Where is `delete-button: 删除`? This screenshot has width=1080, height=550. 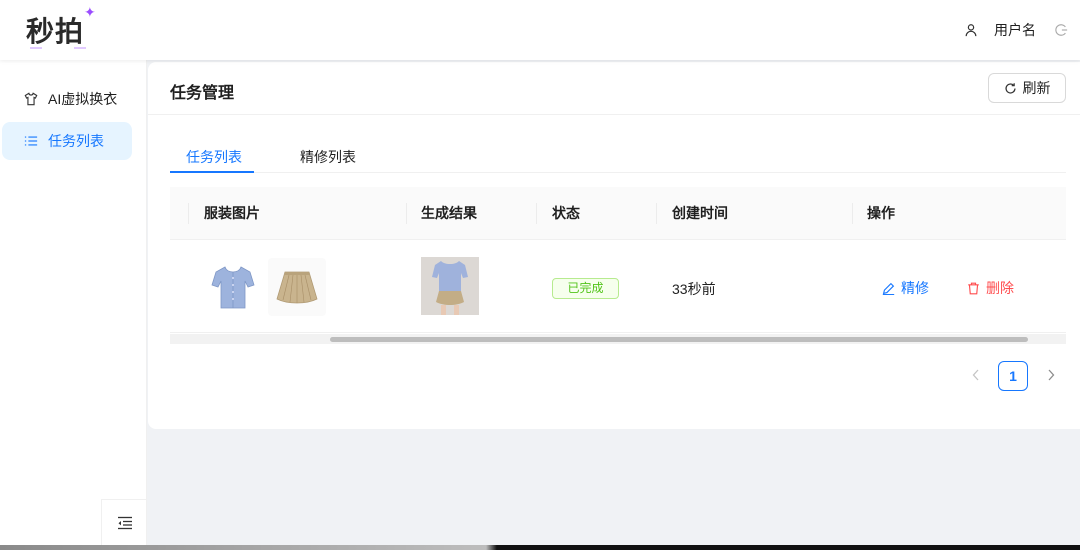
delete-button: 删除 is located at coordinates (990, 288).